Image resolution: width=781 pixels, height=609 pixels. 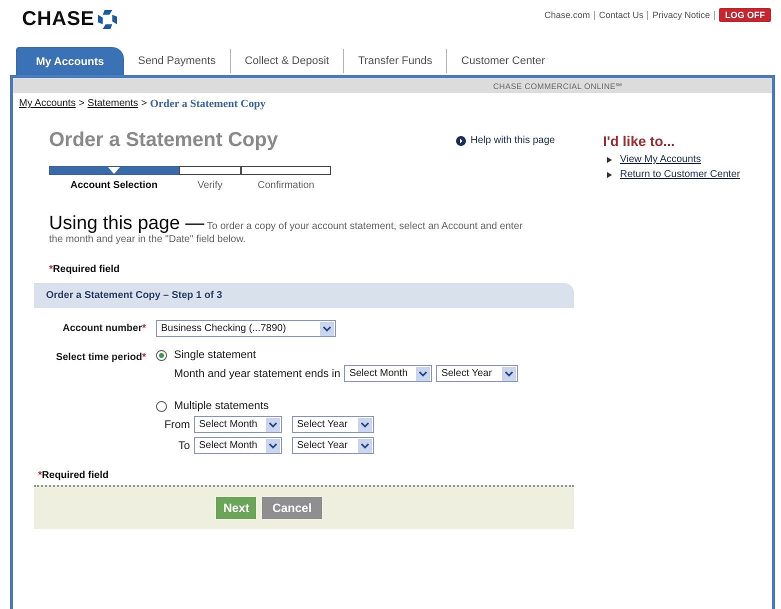 I want to click on field-label: Month and year statement ends in, so click(x=257, y=374).